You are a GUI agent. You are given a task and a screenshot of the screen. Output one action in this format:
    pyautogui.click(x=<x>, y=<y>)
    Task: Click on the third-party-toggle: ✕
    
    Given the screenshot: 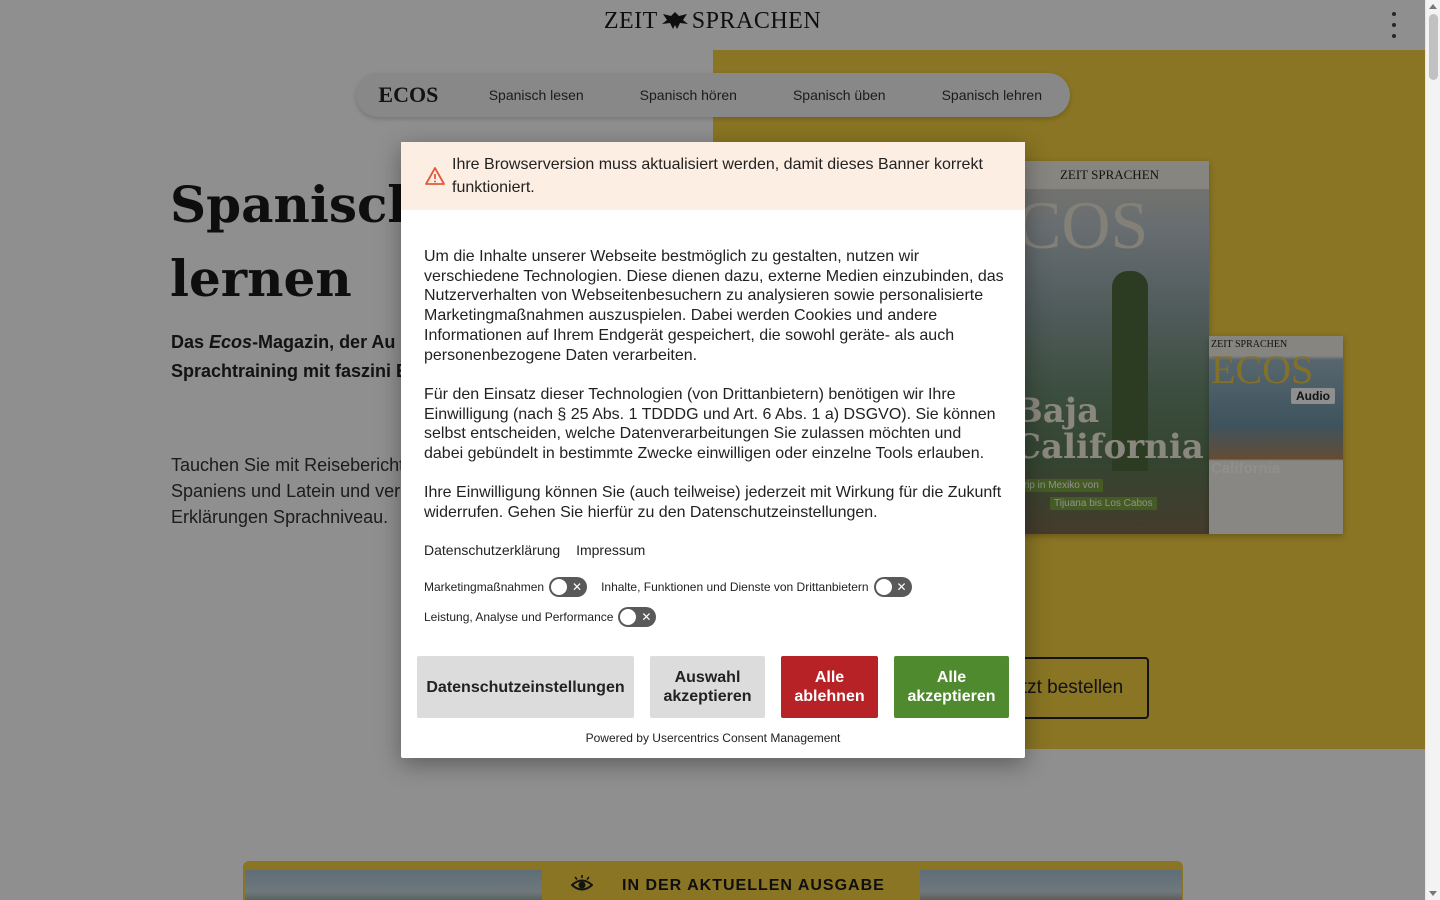 What is the action you would take?
    pyautogui.click(x=892, y=587)
    